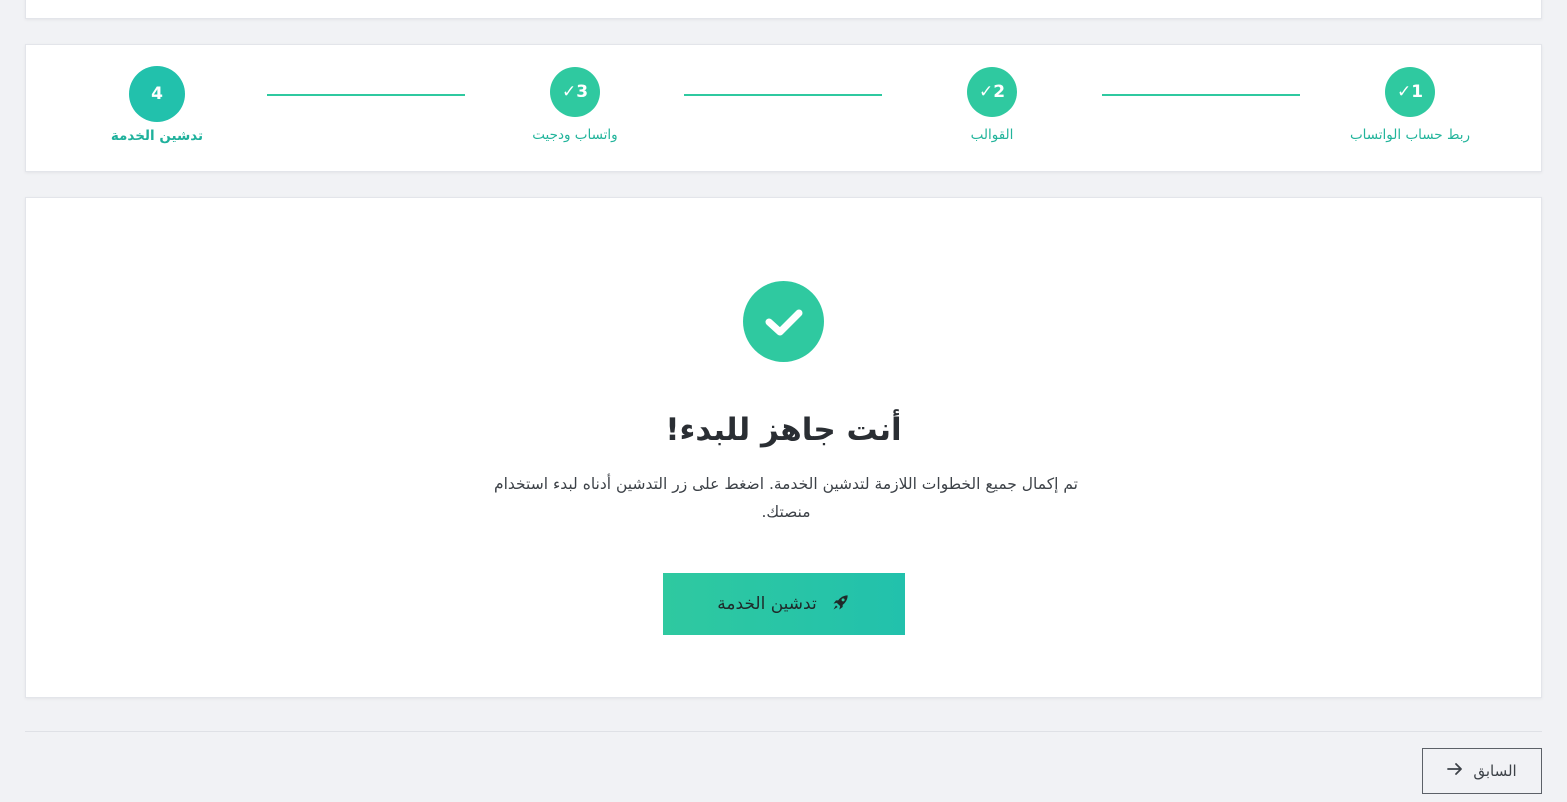  I want to click on previous-button: السابق, so click(1482, 771).